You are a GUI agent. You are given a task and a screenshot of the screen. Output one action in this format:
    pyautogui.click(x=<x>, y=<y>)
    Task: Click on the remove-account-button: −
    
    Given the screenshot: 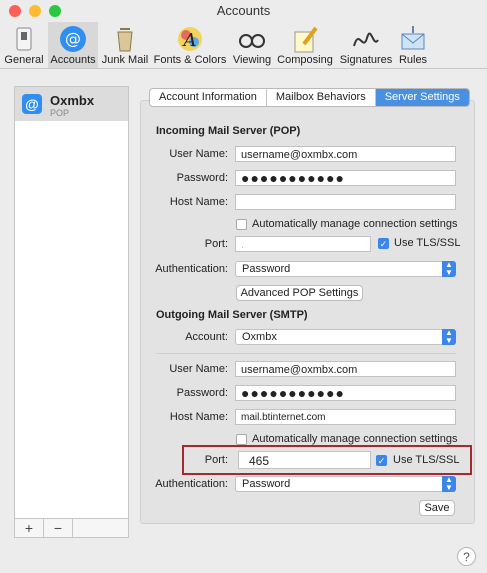 What is the action you would take?
    pyautogui.click(x=58, y=528)
    